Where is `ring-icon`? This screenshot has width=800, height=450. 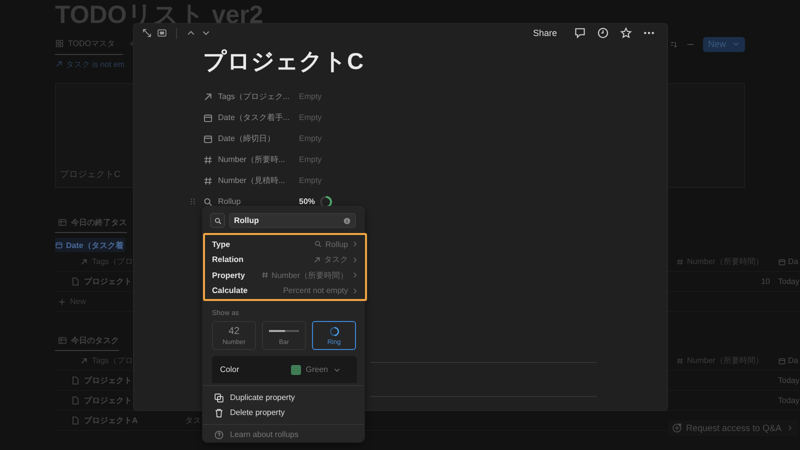
ring-icon is located at coordinates (334, 331).